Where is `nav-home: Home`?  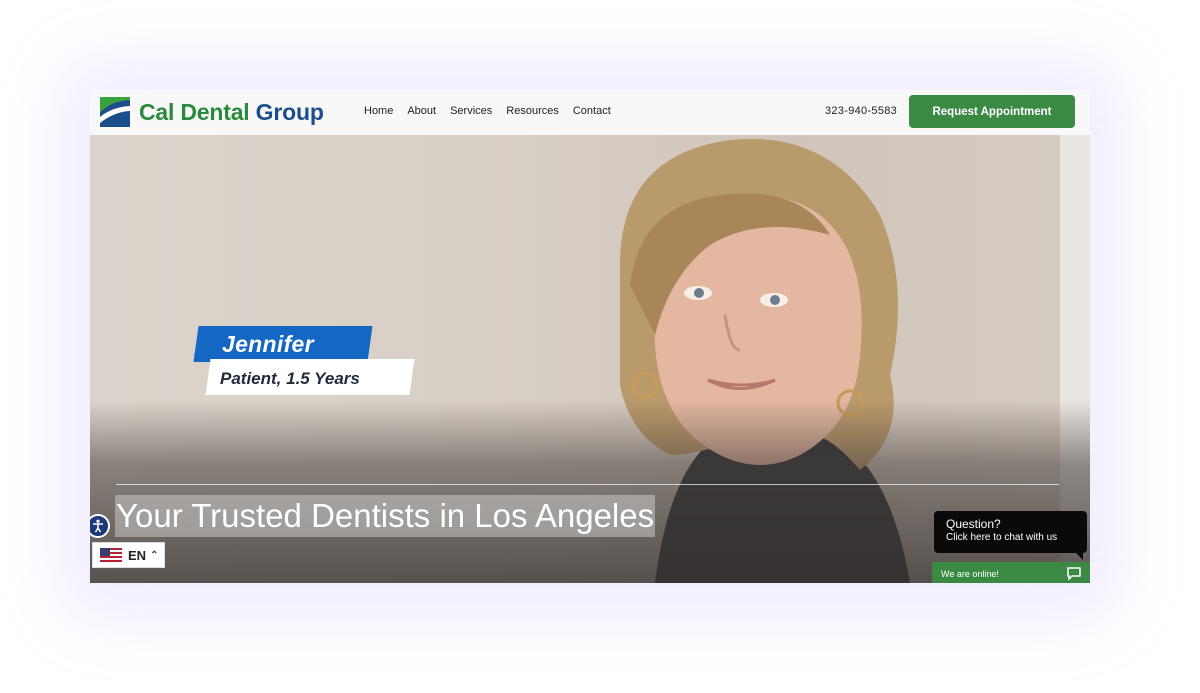 nav-home: Home is located at coordinates (378, 111).